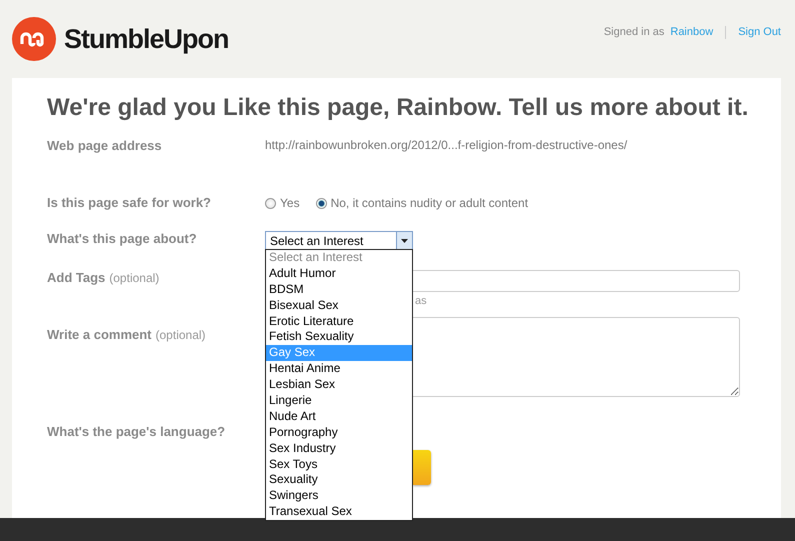 The width and height of the screenshot is (795, 541). I want to click on signed-in-text: Signed in as, so click(634, 32).